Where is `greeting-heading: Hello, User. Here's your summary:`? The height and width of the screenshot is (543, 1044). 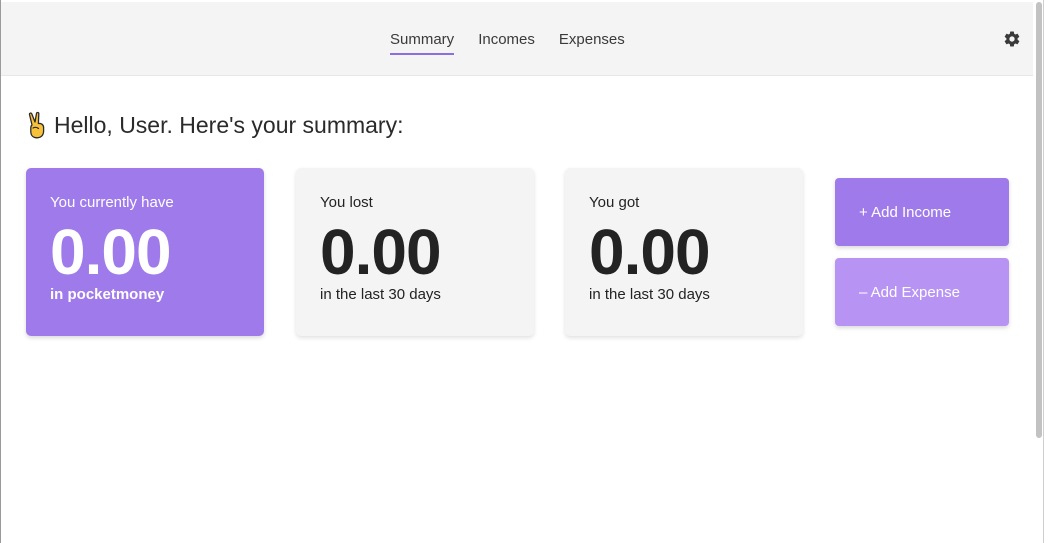 greeting-heading: Hello, User. Here's your summary: is located at coordinates (214, 125).